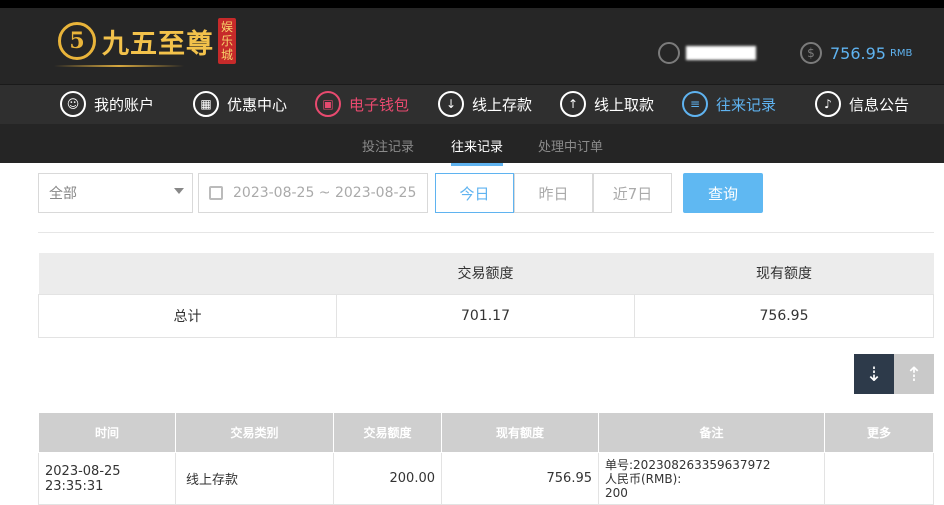 This screenshot has width=944, height=505. I want to click on deposit-icon: ↓, so click(451, 104).